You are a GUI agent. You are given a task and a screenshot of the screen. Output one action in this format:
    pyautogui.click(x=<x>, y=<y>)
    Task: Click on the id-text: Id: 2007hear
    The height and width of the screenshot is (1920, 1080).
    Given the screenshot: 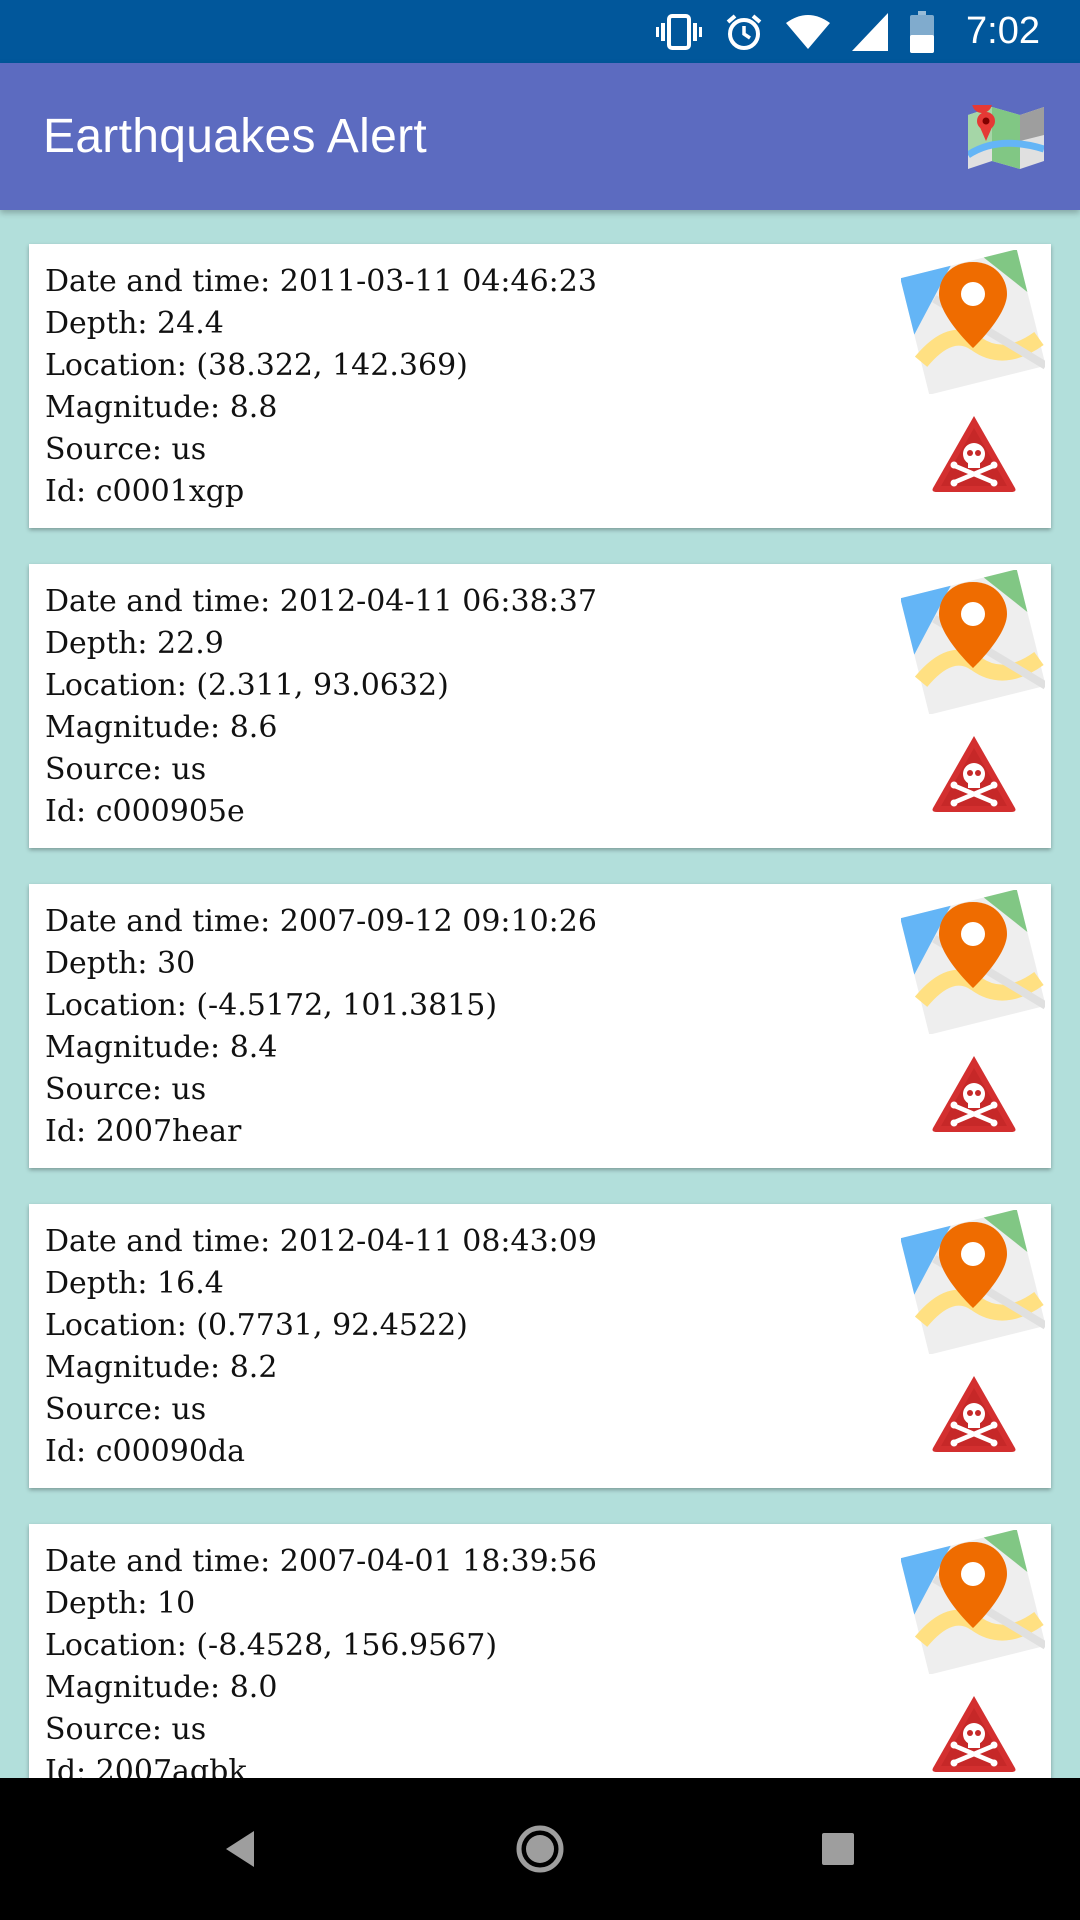 What is the action you would take?
    pyautogui.click(x=143, y=1131)
    